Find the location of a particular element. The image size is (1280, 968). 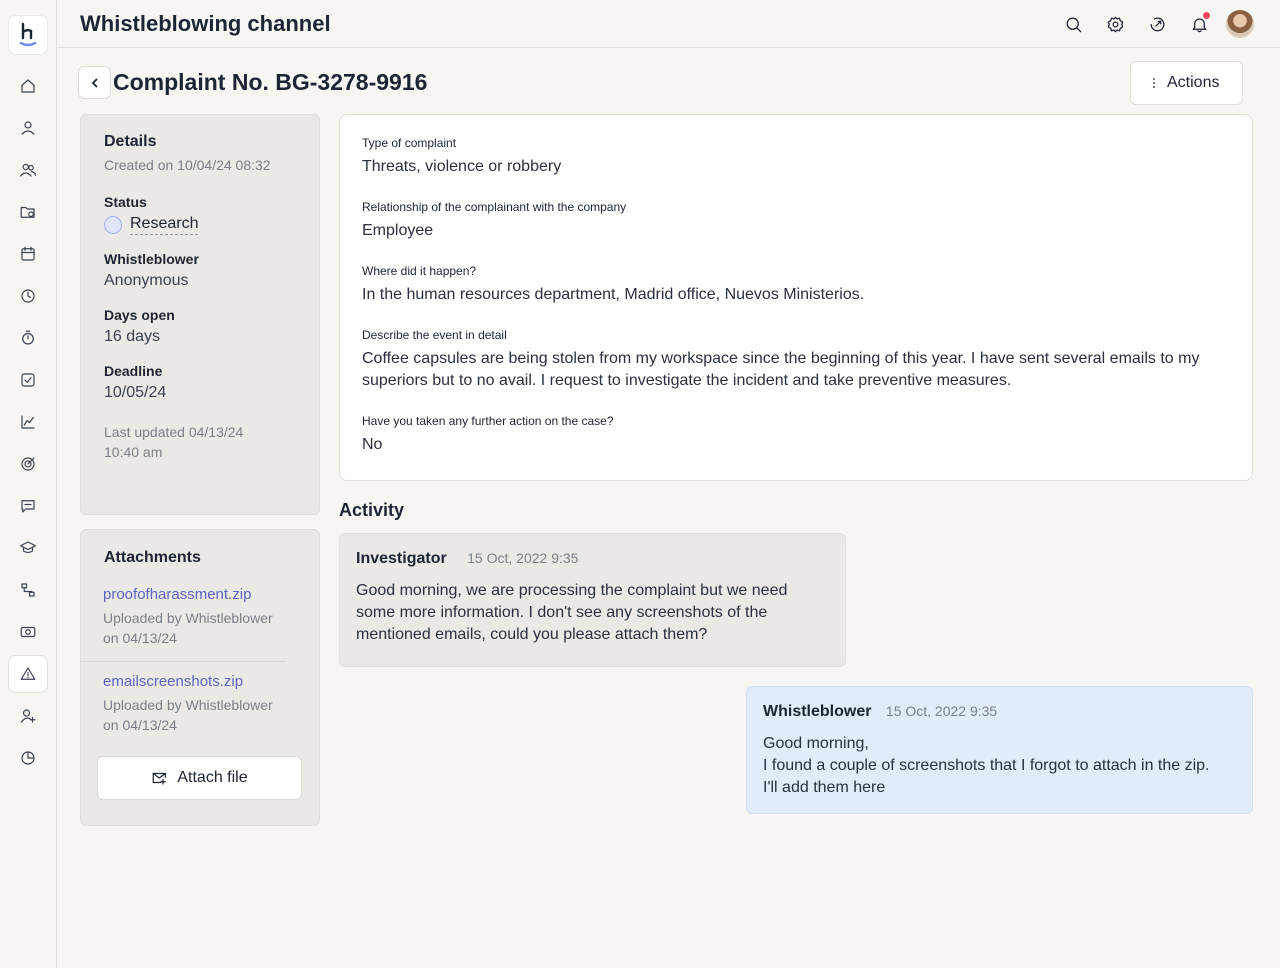

nav-recruitment is located at coordinates (28, 716).